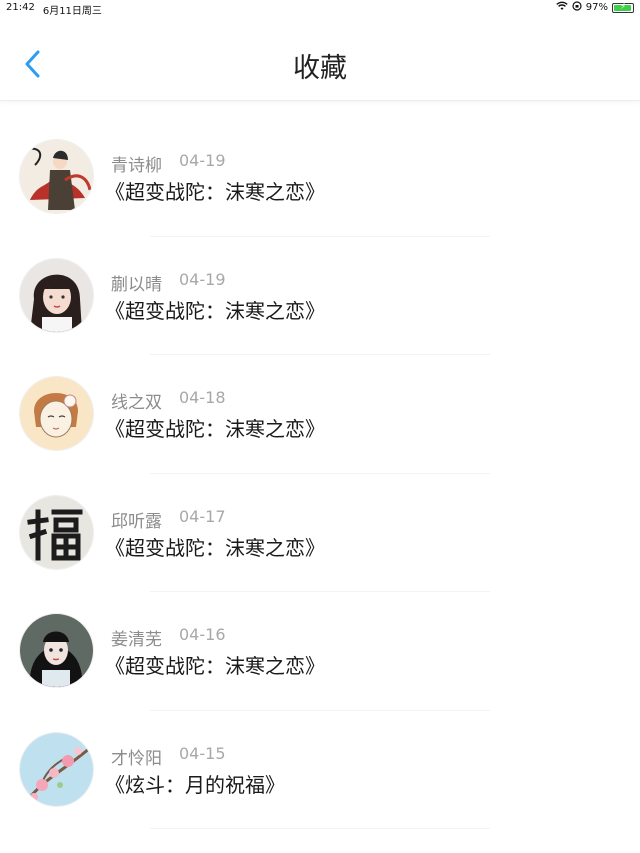 This screenshot has height=853, width=640. I want to click on author-name: 姜清芜, so click(136, 640).